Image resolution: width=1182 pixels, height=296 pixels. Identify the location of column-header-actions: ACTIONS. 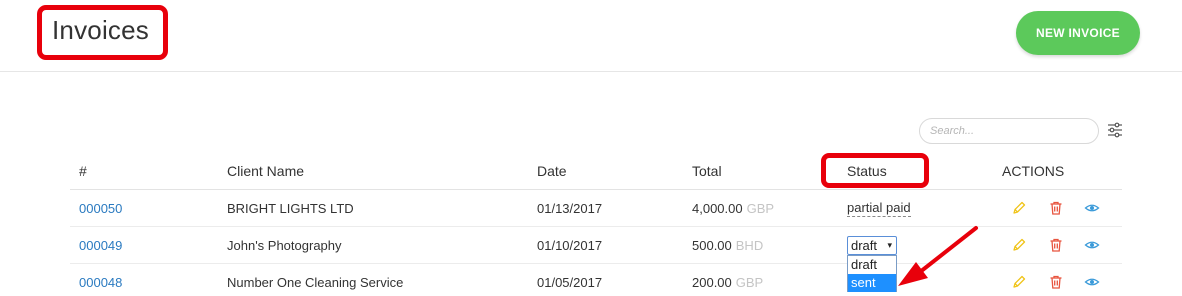
(1033, 171).